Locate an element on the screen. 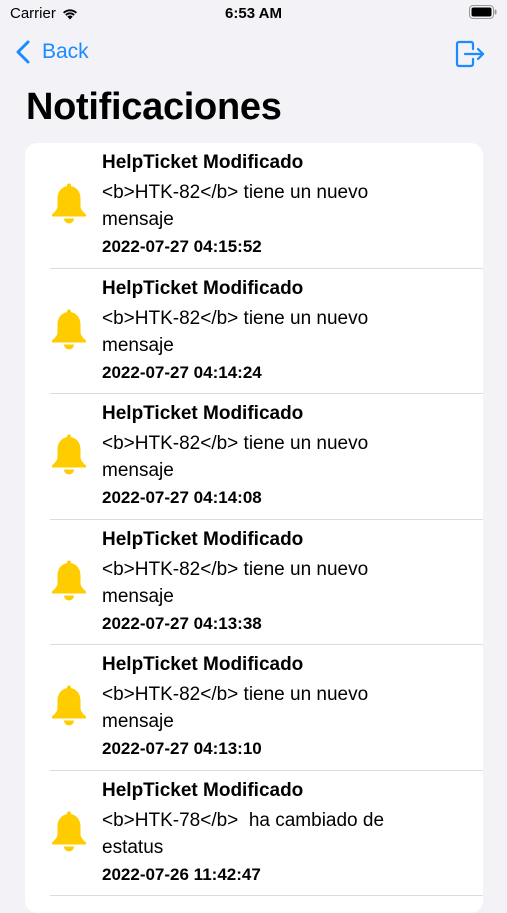  logout-button is located at coordinates (469, 54).